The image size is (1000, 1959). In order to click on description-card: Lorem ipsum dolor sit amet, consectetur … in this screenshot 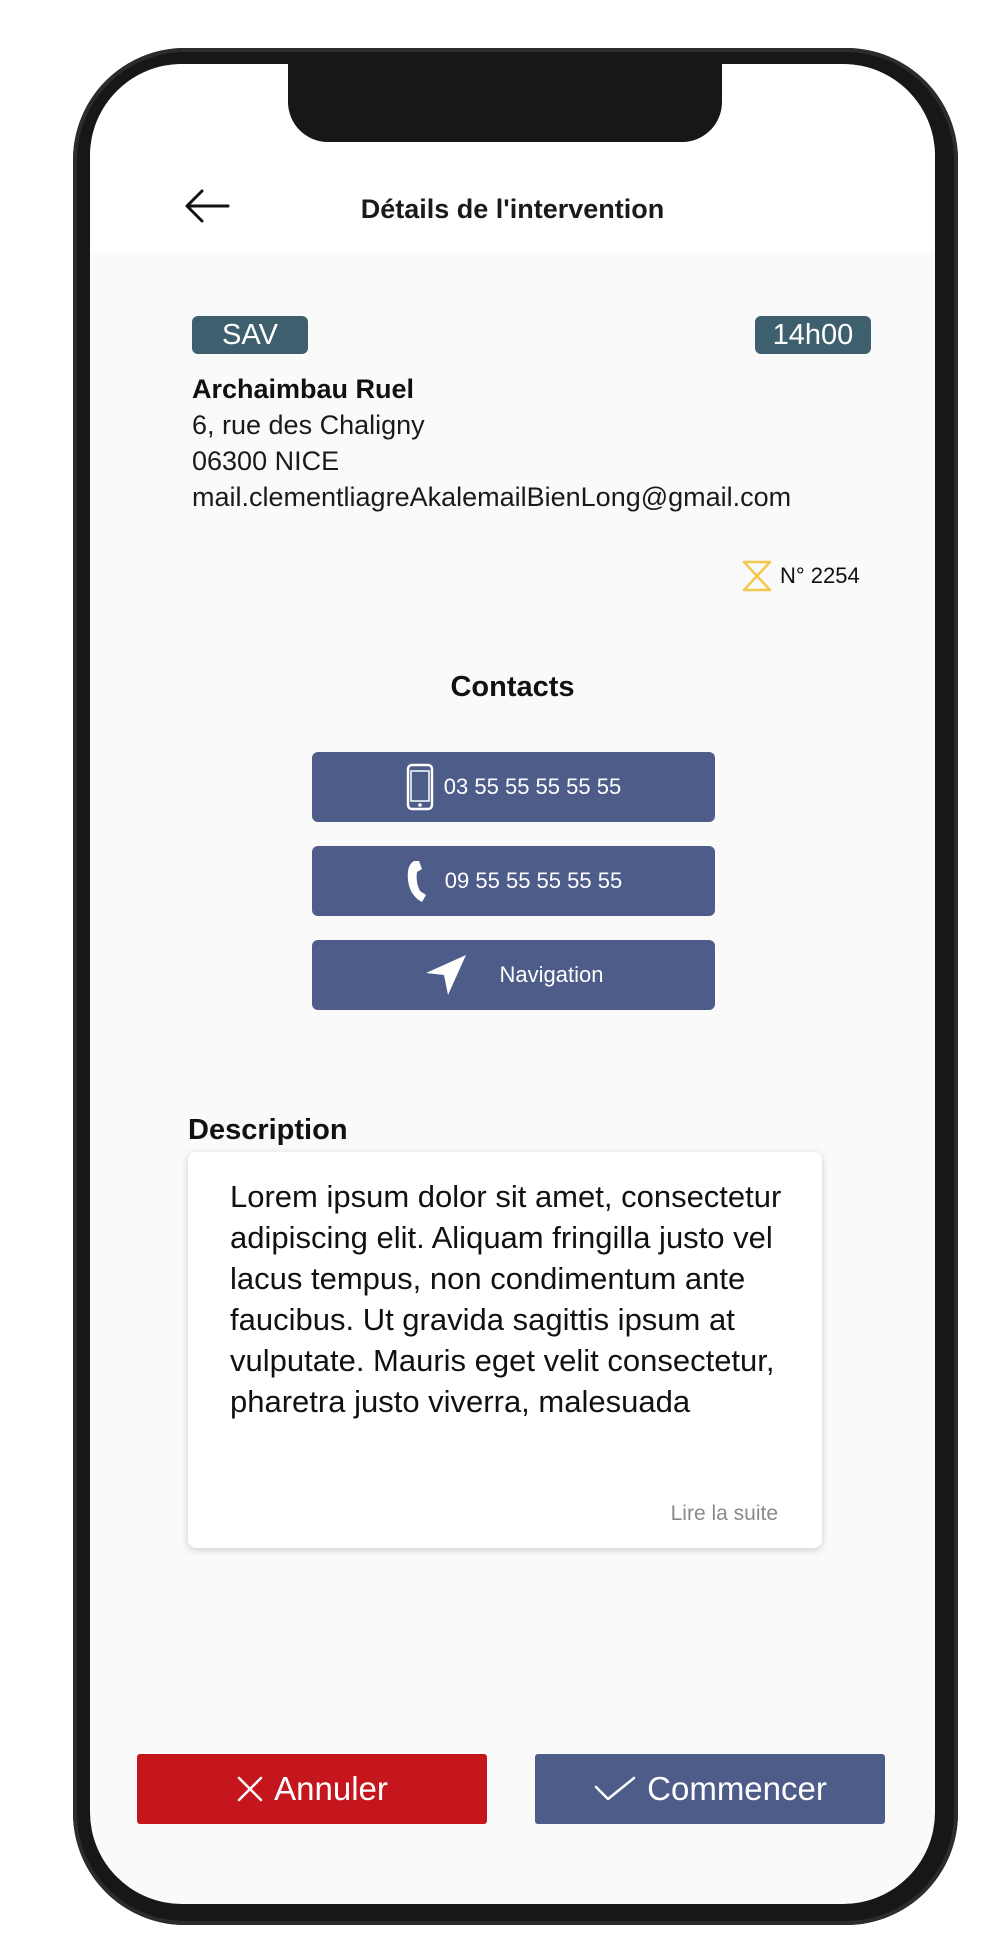, I will do `click(505, 1350)`.